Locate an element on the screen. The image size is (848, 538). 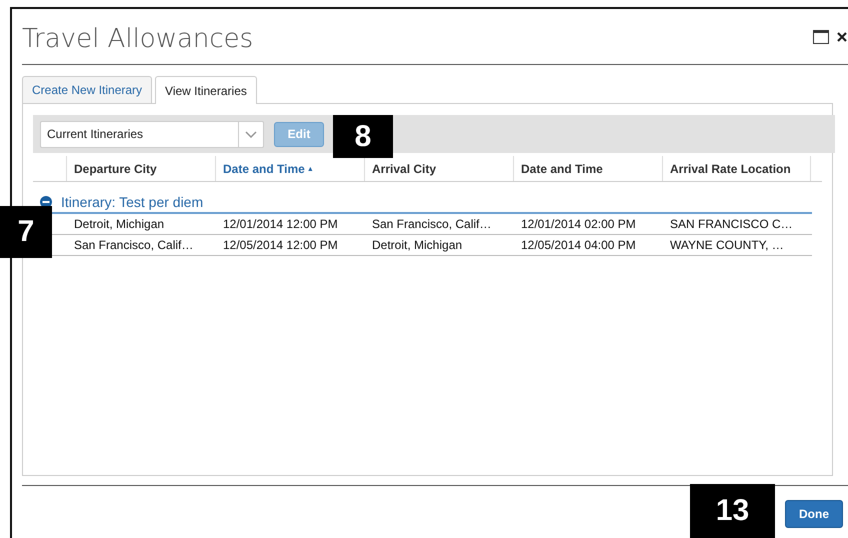
group-label: Itinerary: Test per diem is located at coordinates (132, 202).